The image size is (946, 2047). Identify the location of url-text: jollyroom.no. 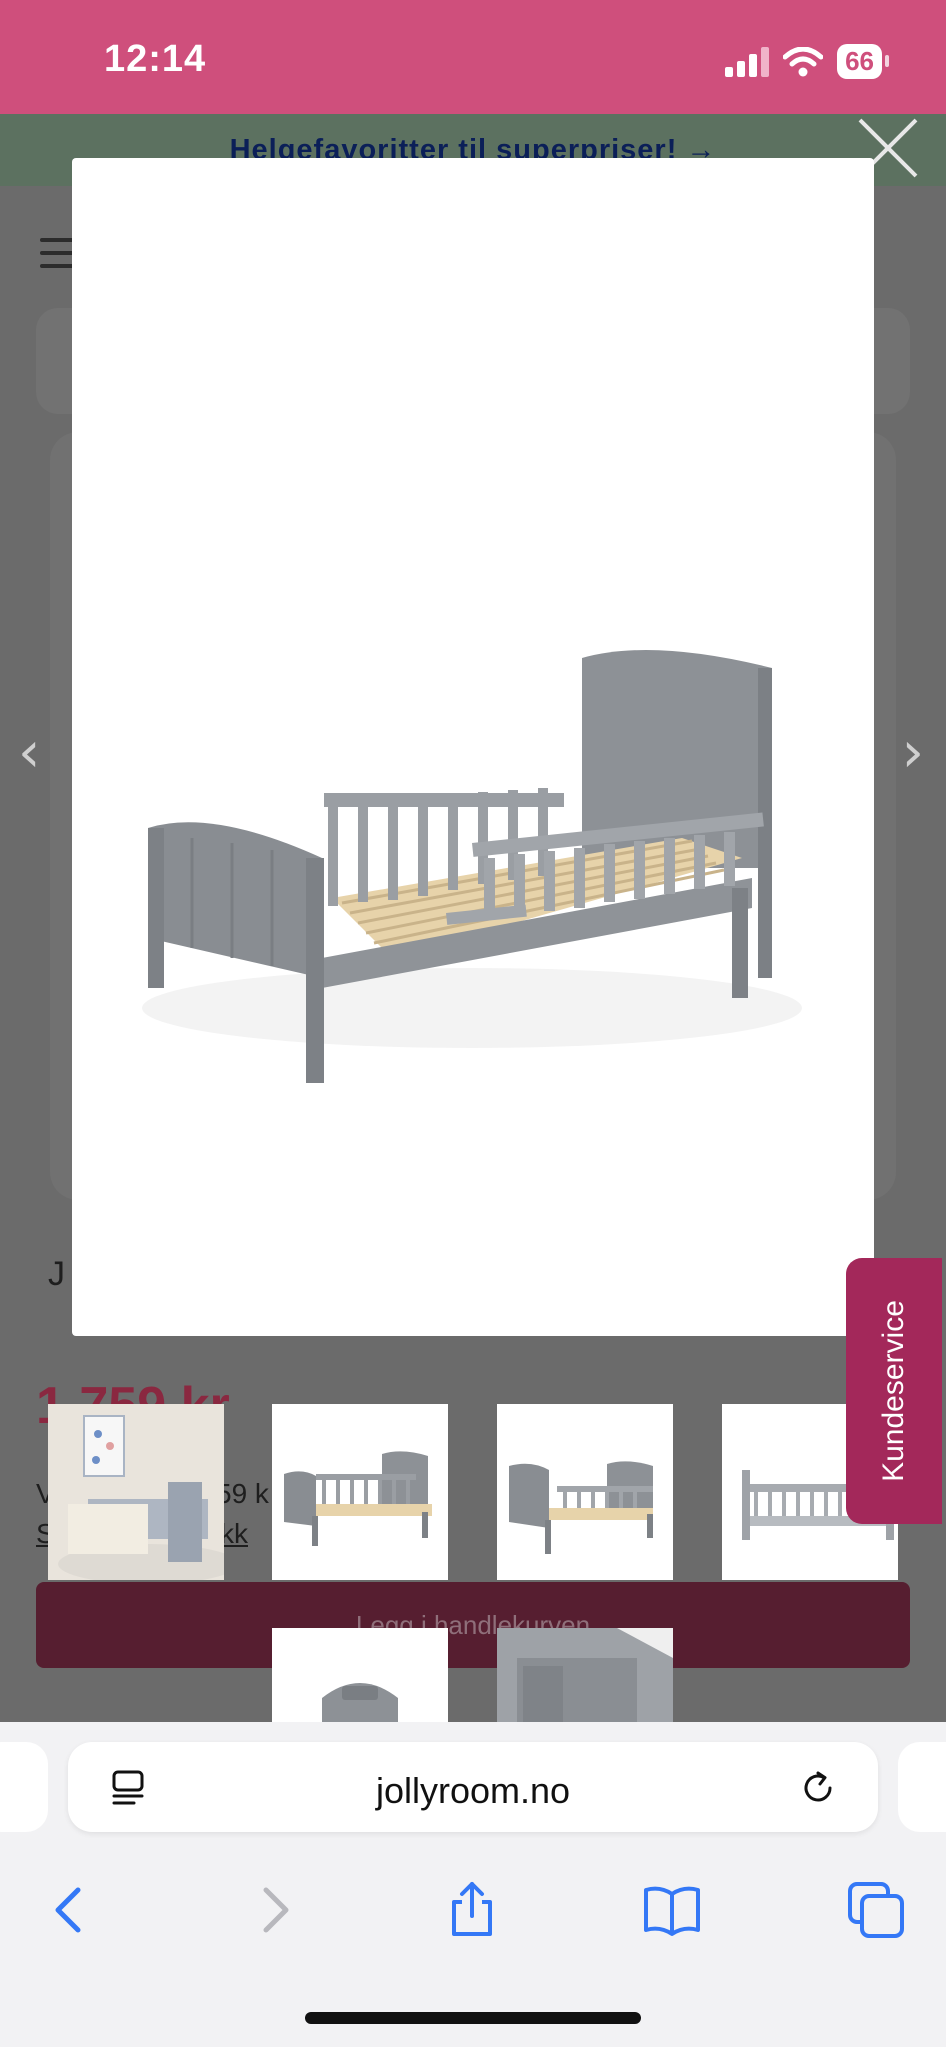
(473, 1790).